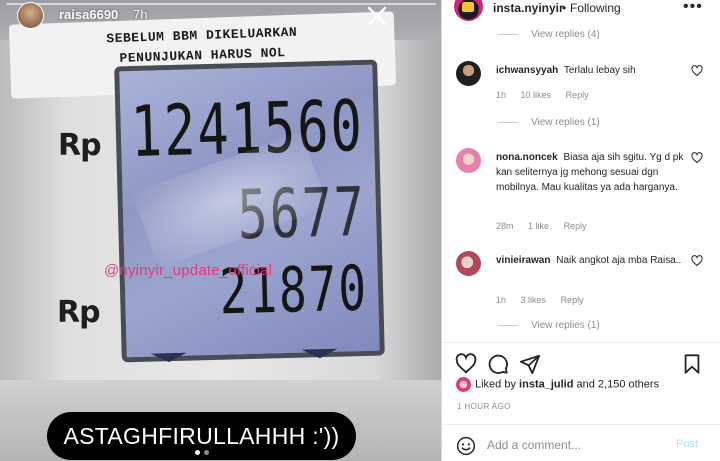 The height and width of the screenshot is (461, 720). I want to click on rp-label-price: Rp, so click(80, 145).